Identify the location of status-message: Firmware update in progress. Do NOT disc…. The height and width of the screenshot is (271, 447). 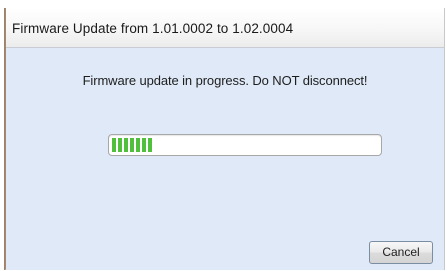
(225, 80).